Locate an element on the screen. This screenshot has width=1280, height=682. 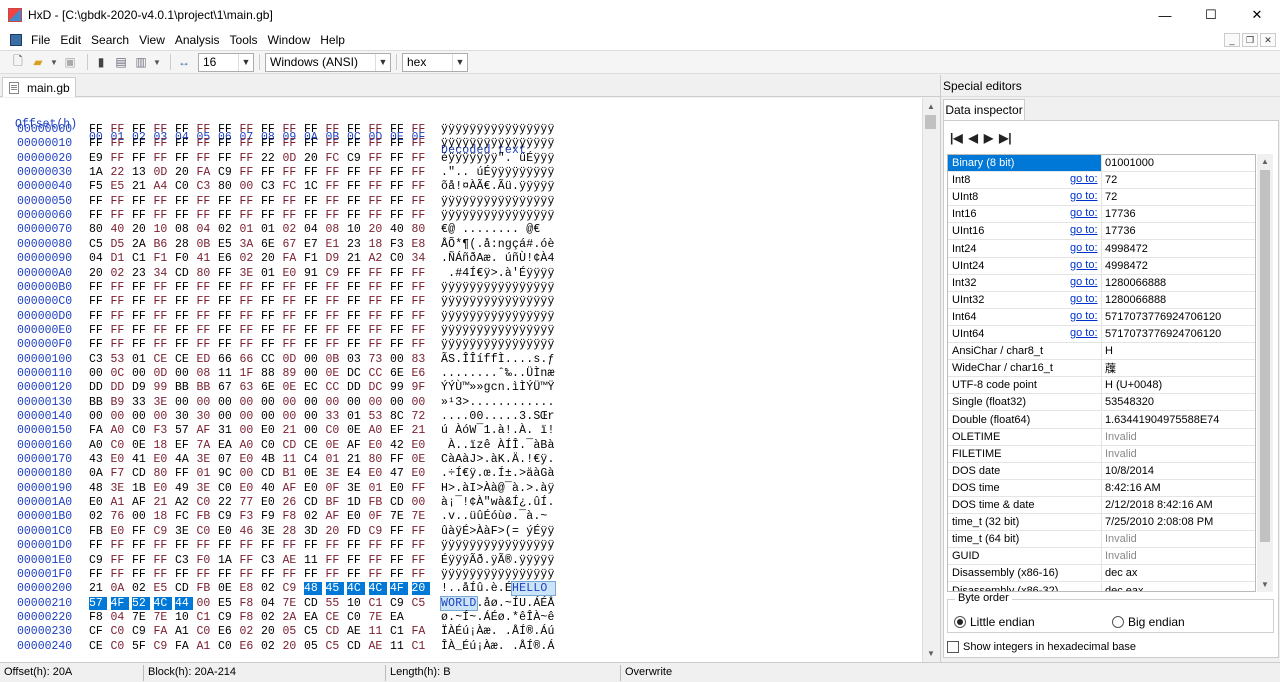
hex-byte: E5 is located at coordinates (120, 186).